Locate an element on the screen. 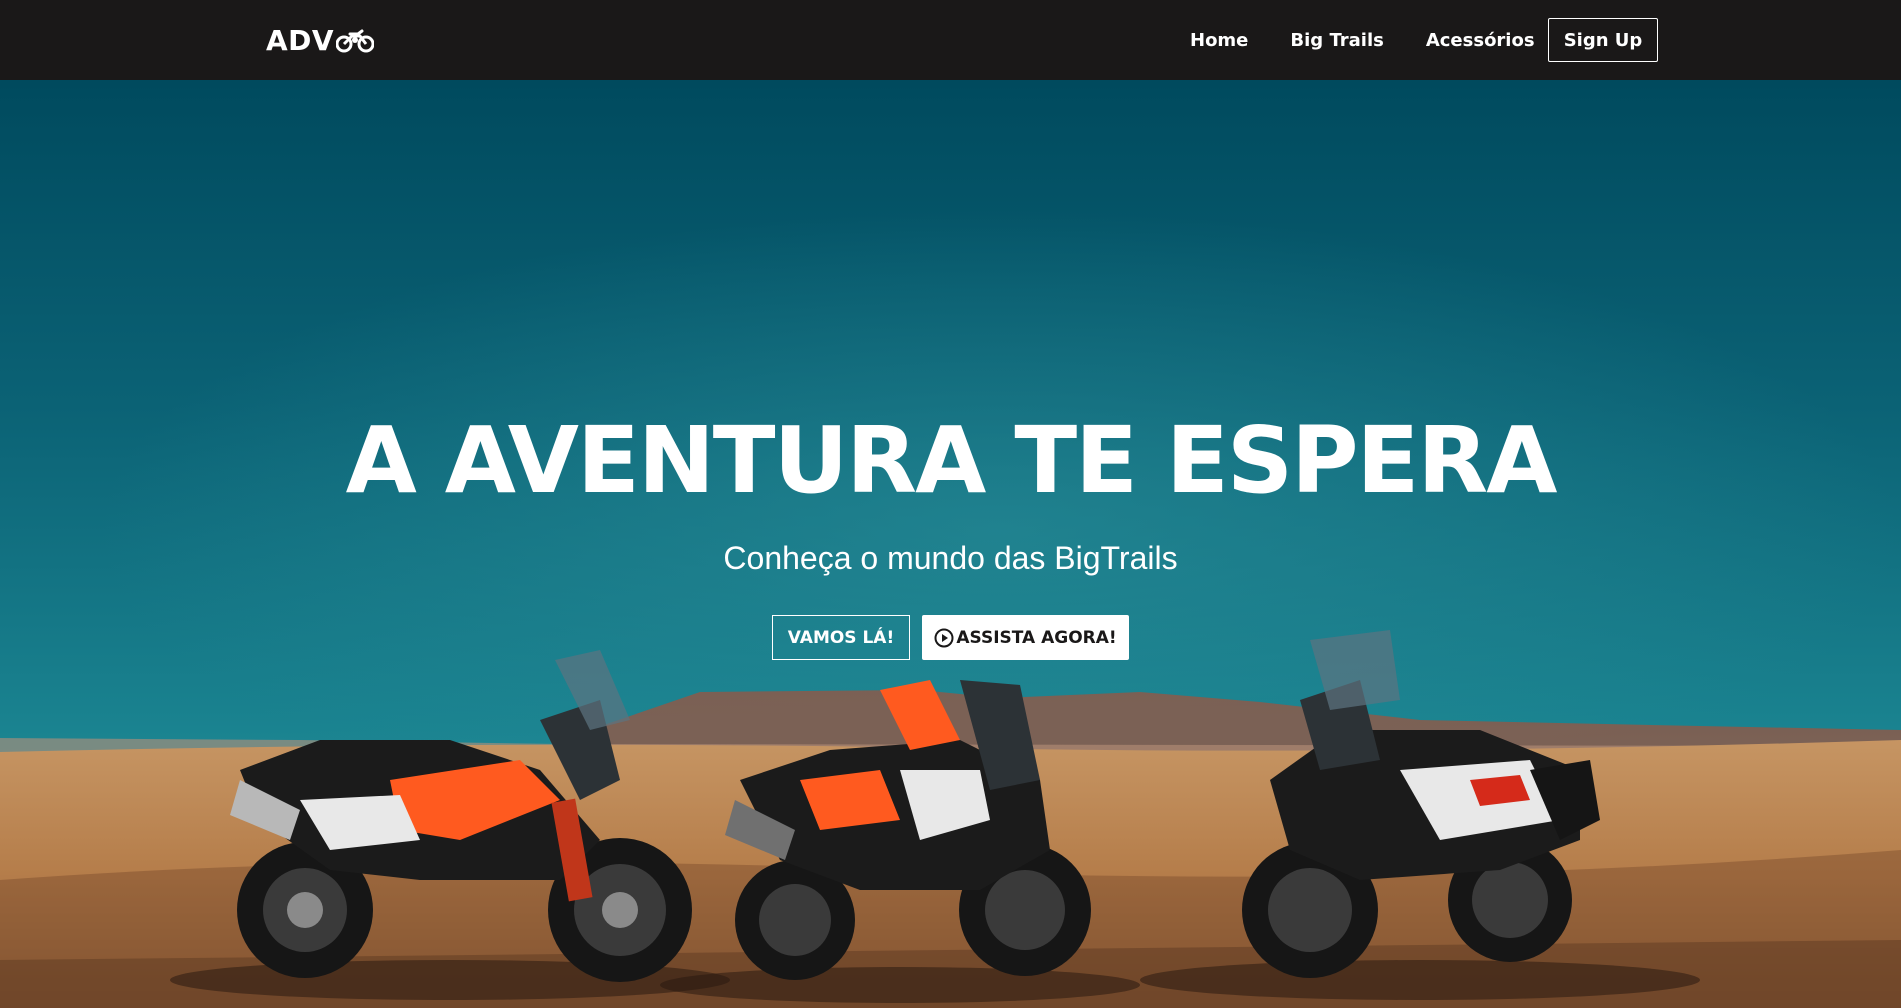 Image resolution: width=1901 pixels, height=1008 pixels. signup-button: Sign Up is located at coordinates (1603, 40).